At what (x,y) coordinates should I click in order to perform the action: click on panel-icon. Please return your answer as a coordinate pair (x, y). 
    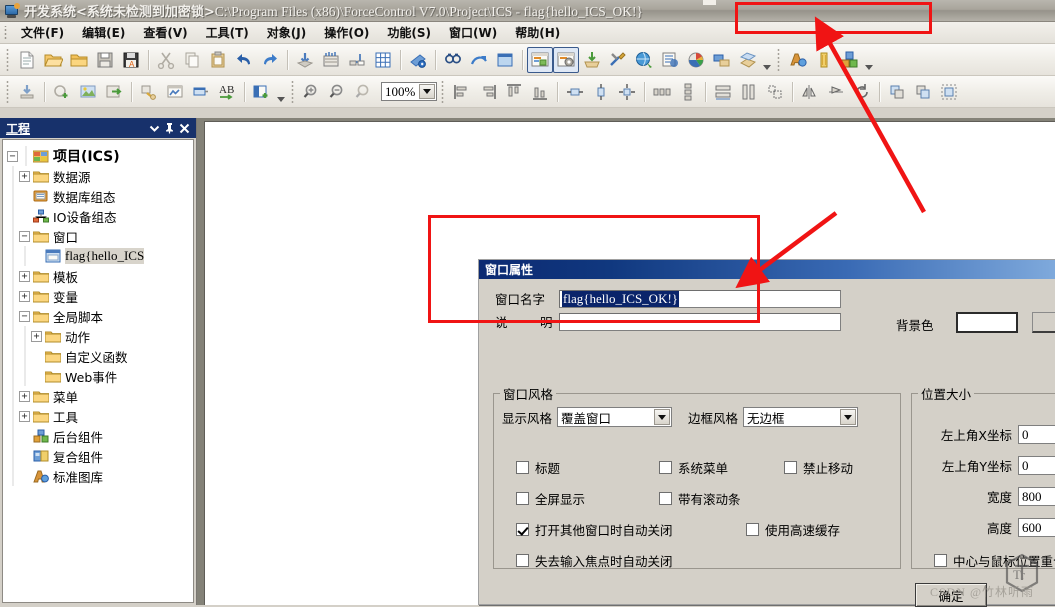
    Looking at the image, I should click on (201, 92).